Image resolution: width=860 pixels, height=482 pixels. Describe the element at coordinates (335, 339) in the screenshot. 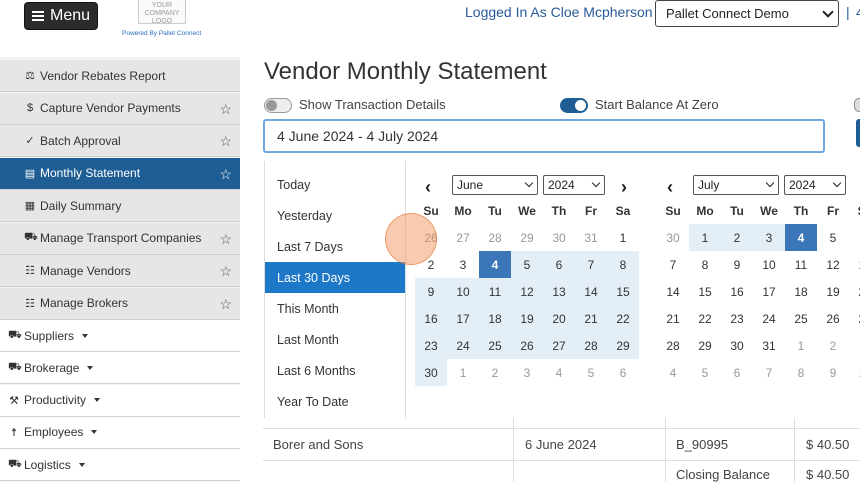

I see `range-option-last-month: Last Month` at that location.